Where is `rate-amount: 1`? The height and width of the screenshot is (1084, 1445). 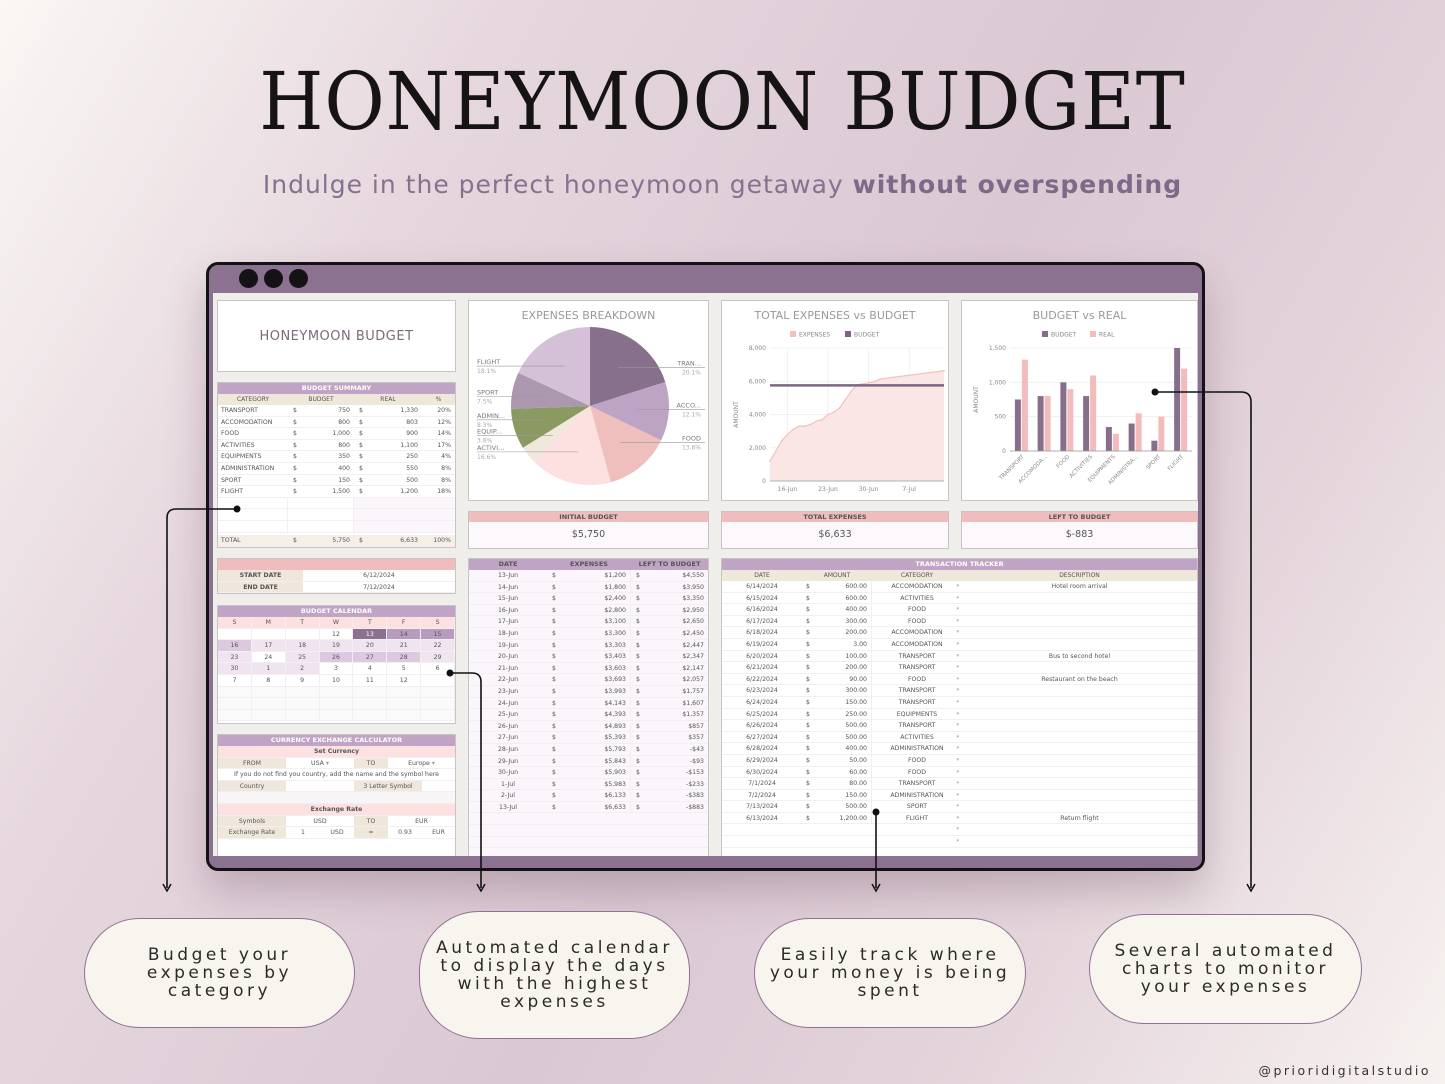 rate-amount: 1 is located at coordinates (303, 832).